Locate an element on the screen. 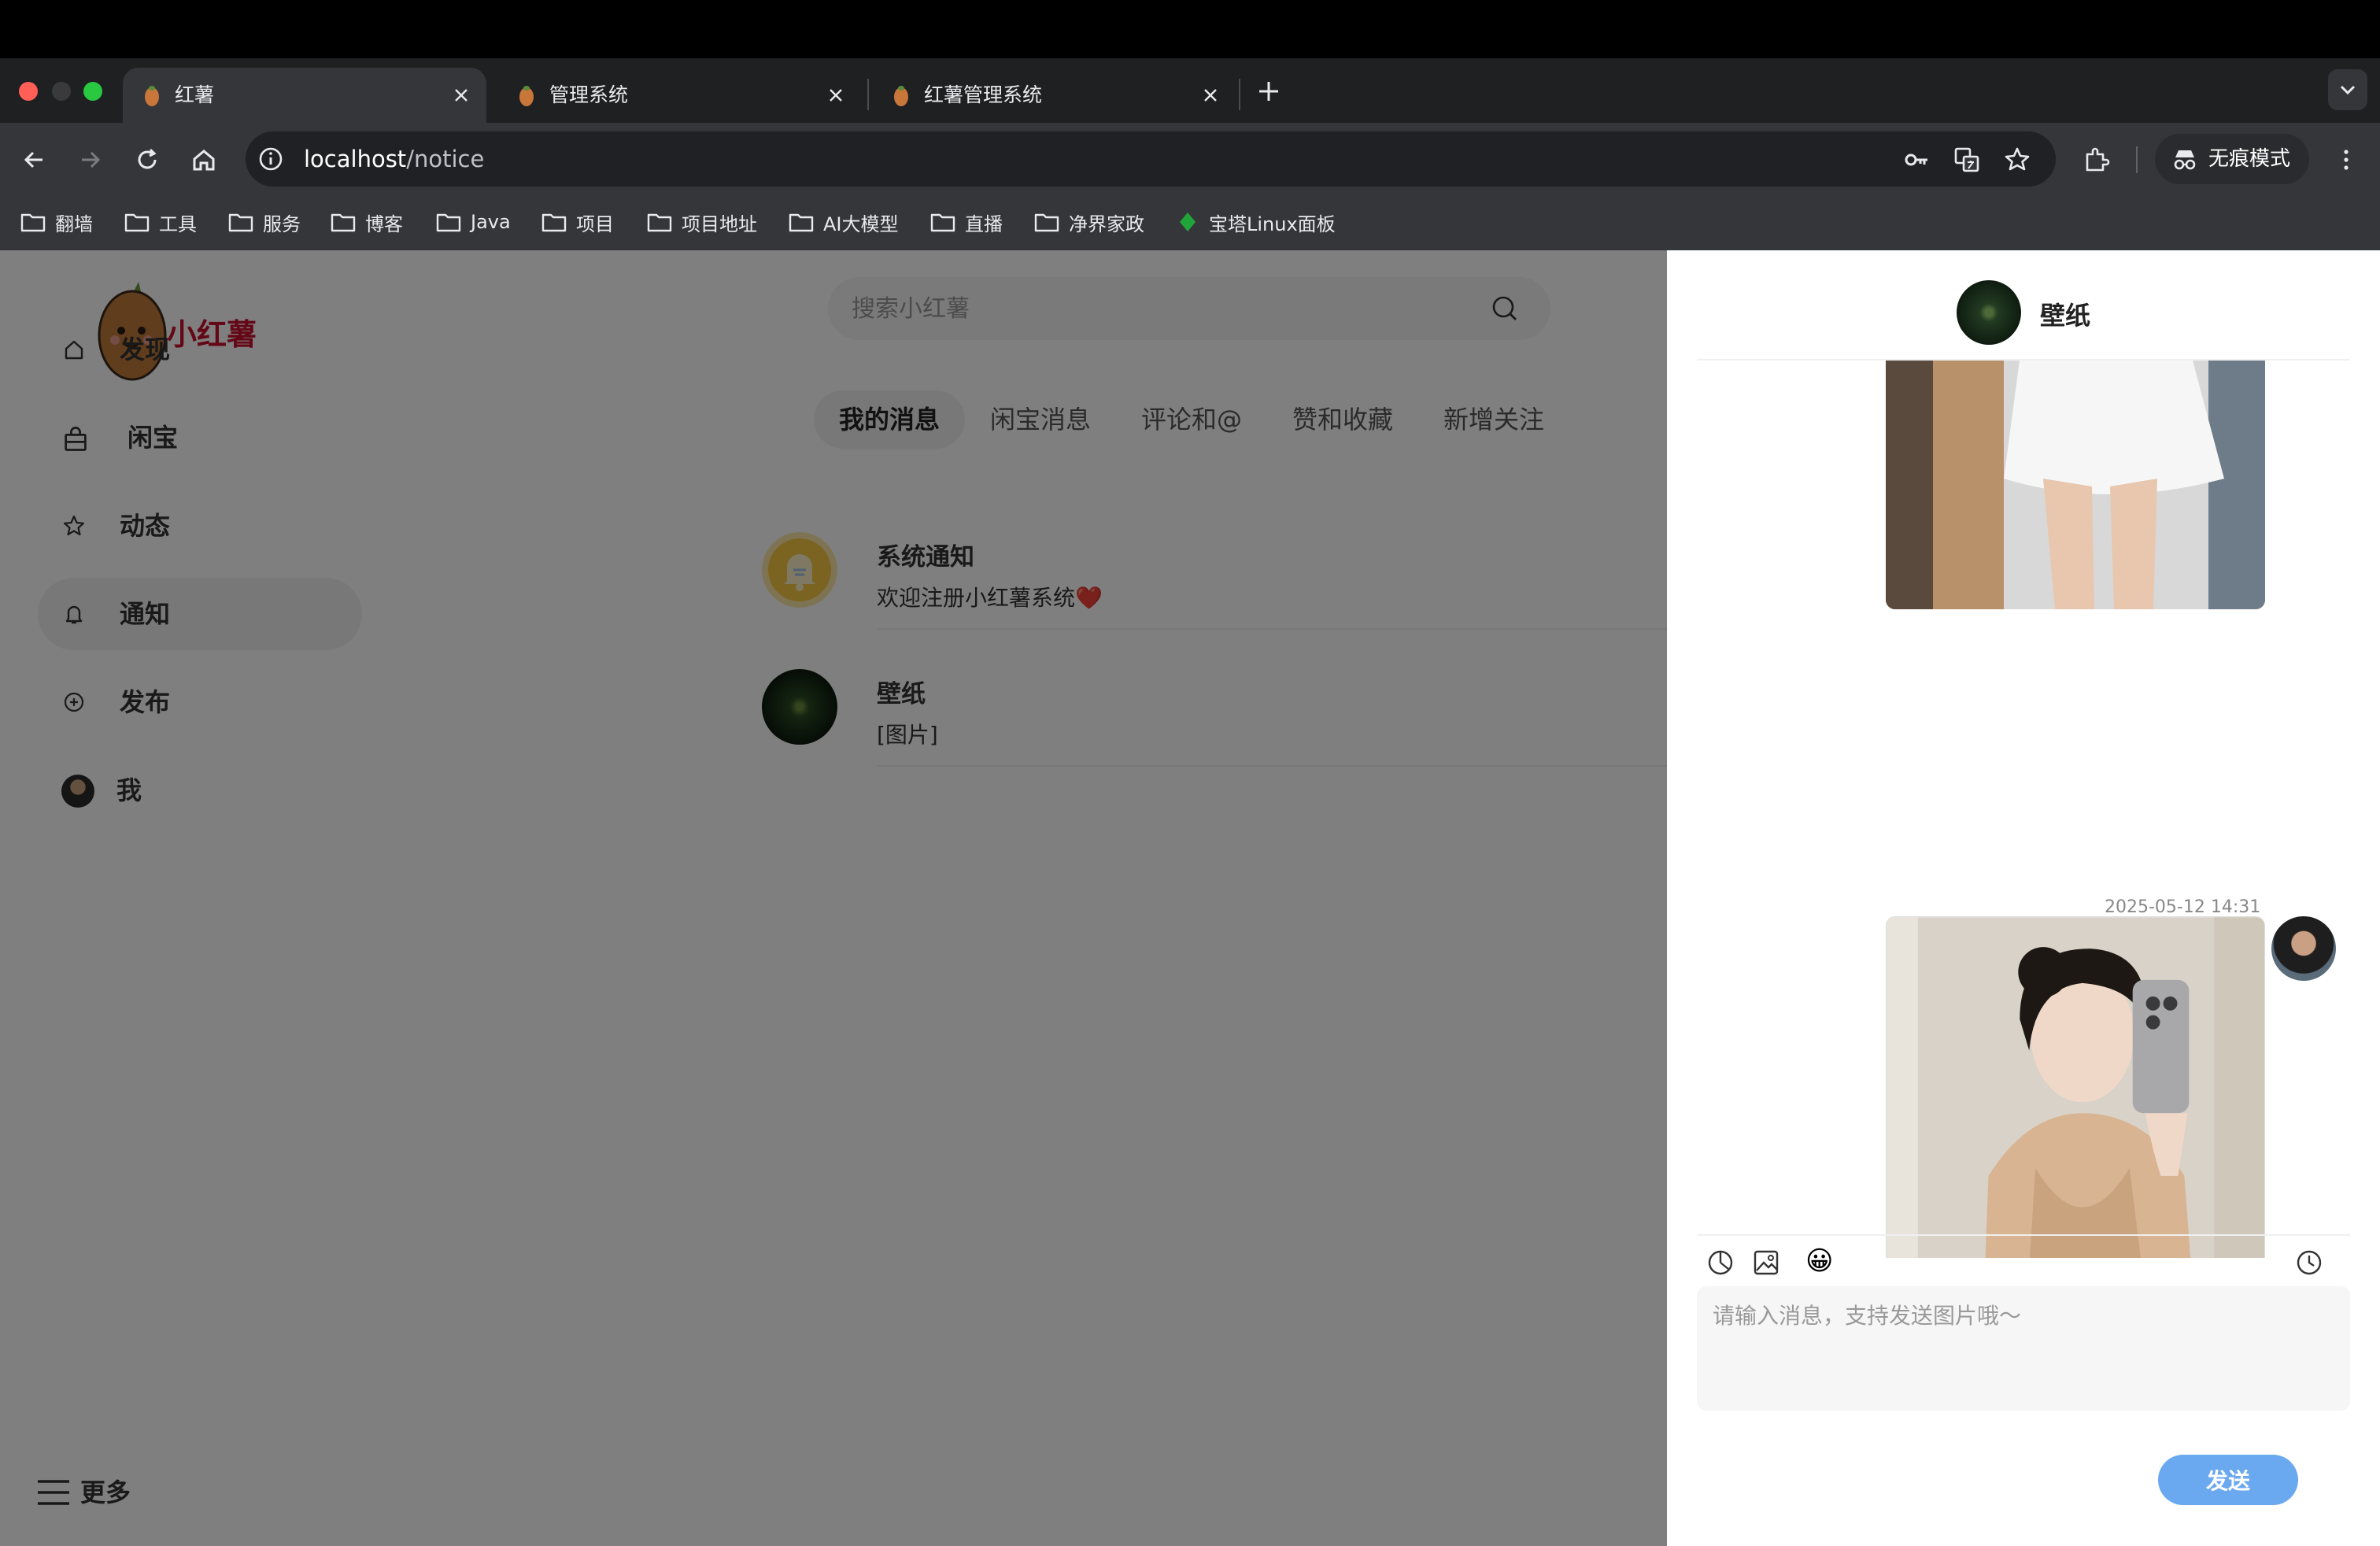  window-close-button is located at coordinates (28, 91).